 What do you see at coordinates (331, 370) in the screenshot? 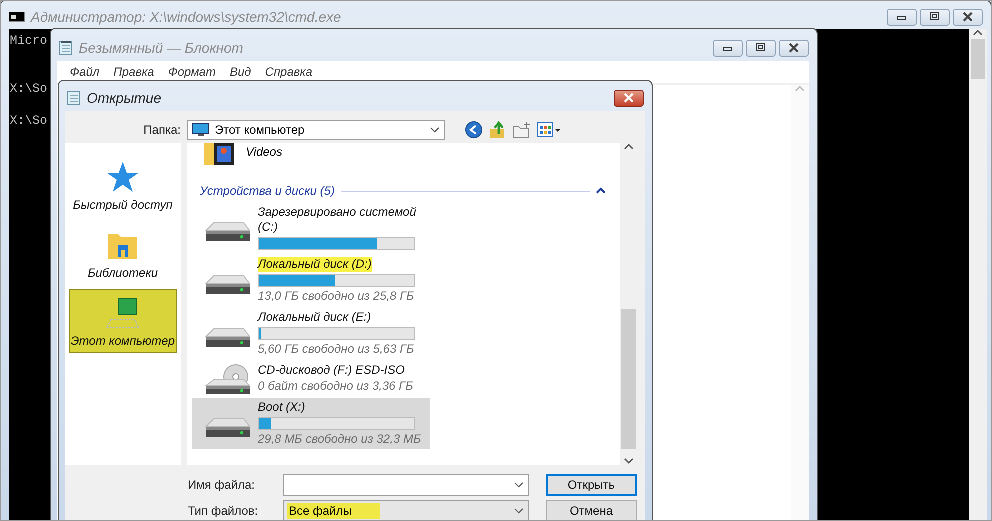
I see `drive-name: CD-дисковод (F:) ESD-ISO` at bounding box center [331, 370].